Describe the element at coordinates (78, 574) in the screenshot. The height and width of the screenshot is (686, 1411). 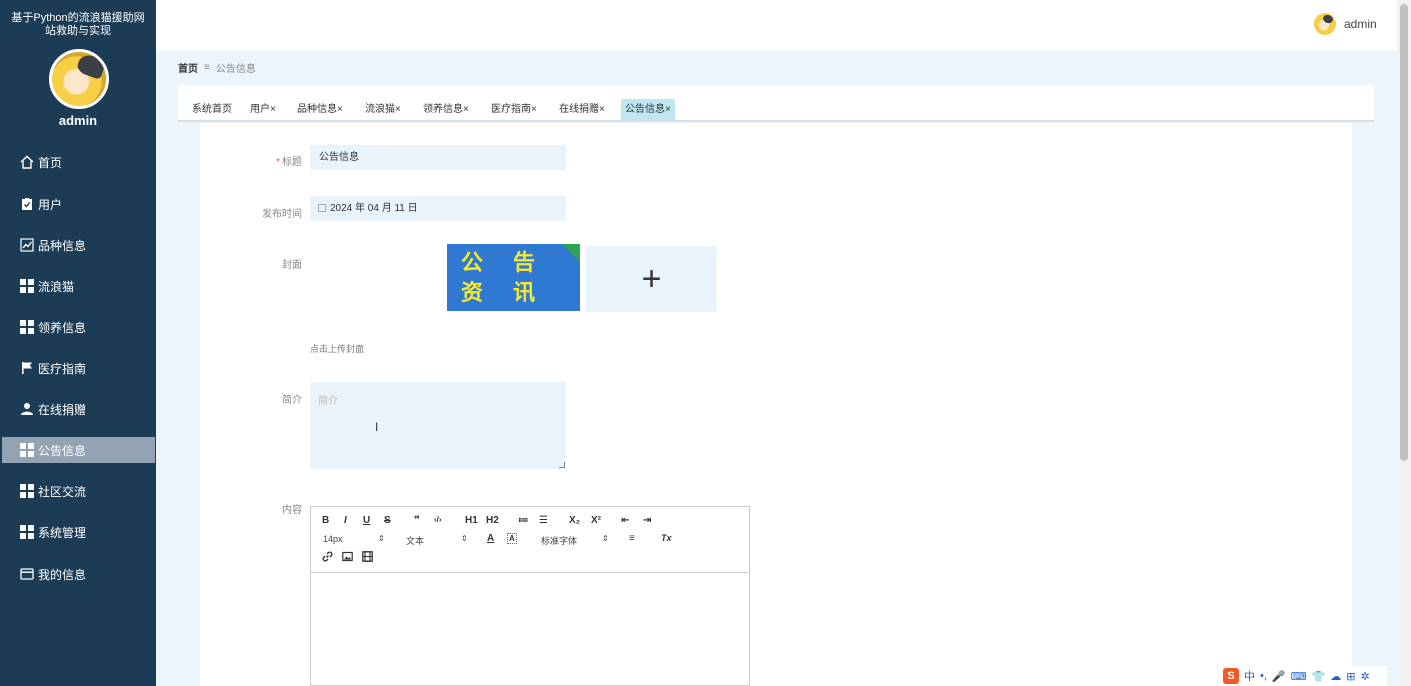
I see `sidebar-item-my-info: 我的信息` at that location.